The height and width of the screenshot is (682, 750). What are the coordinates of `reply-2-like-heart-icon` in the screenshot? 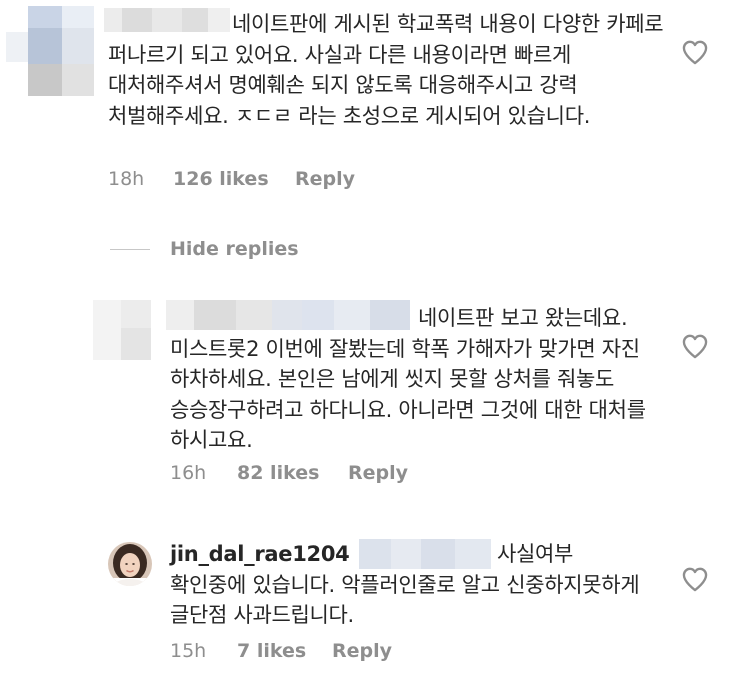 It's located at (695, 579).